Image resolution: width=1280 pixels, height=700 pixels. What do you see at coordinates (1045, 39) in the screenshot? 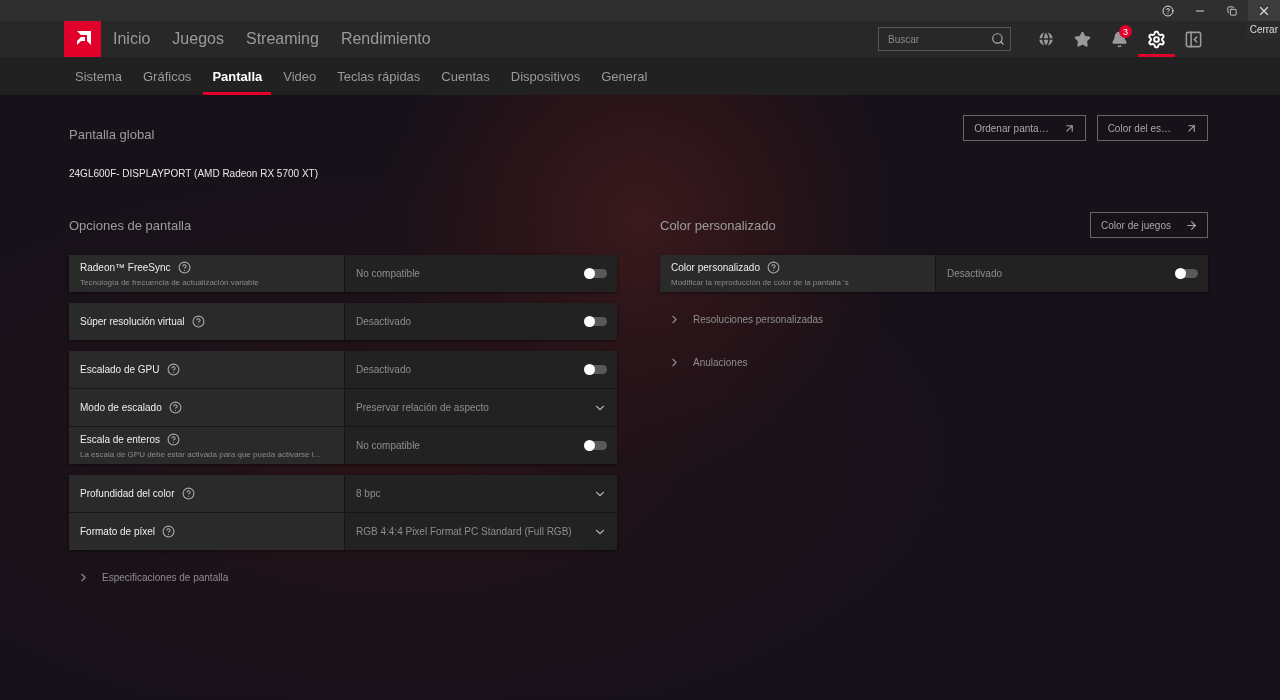
I see `globe-icon` at bounding box center [1045, 39].